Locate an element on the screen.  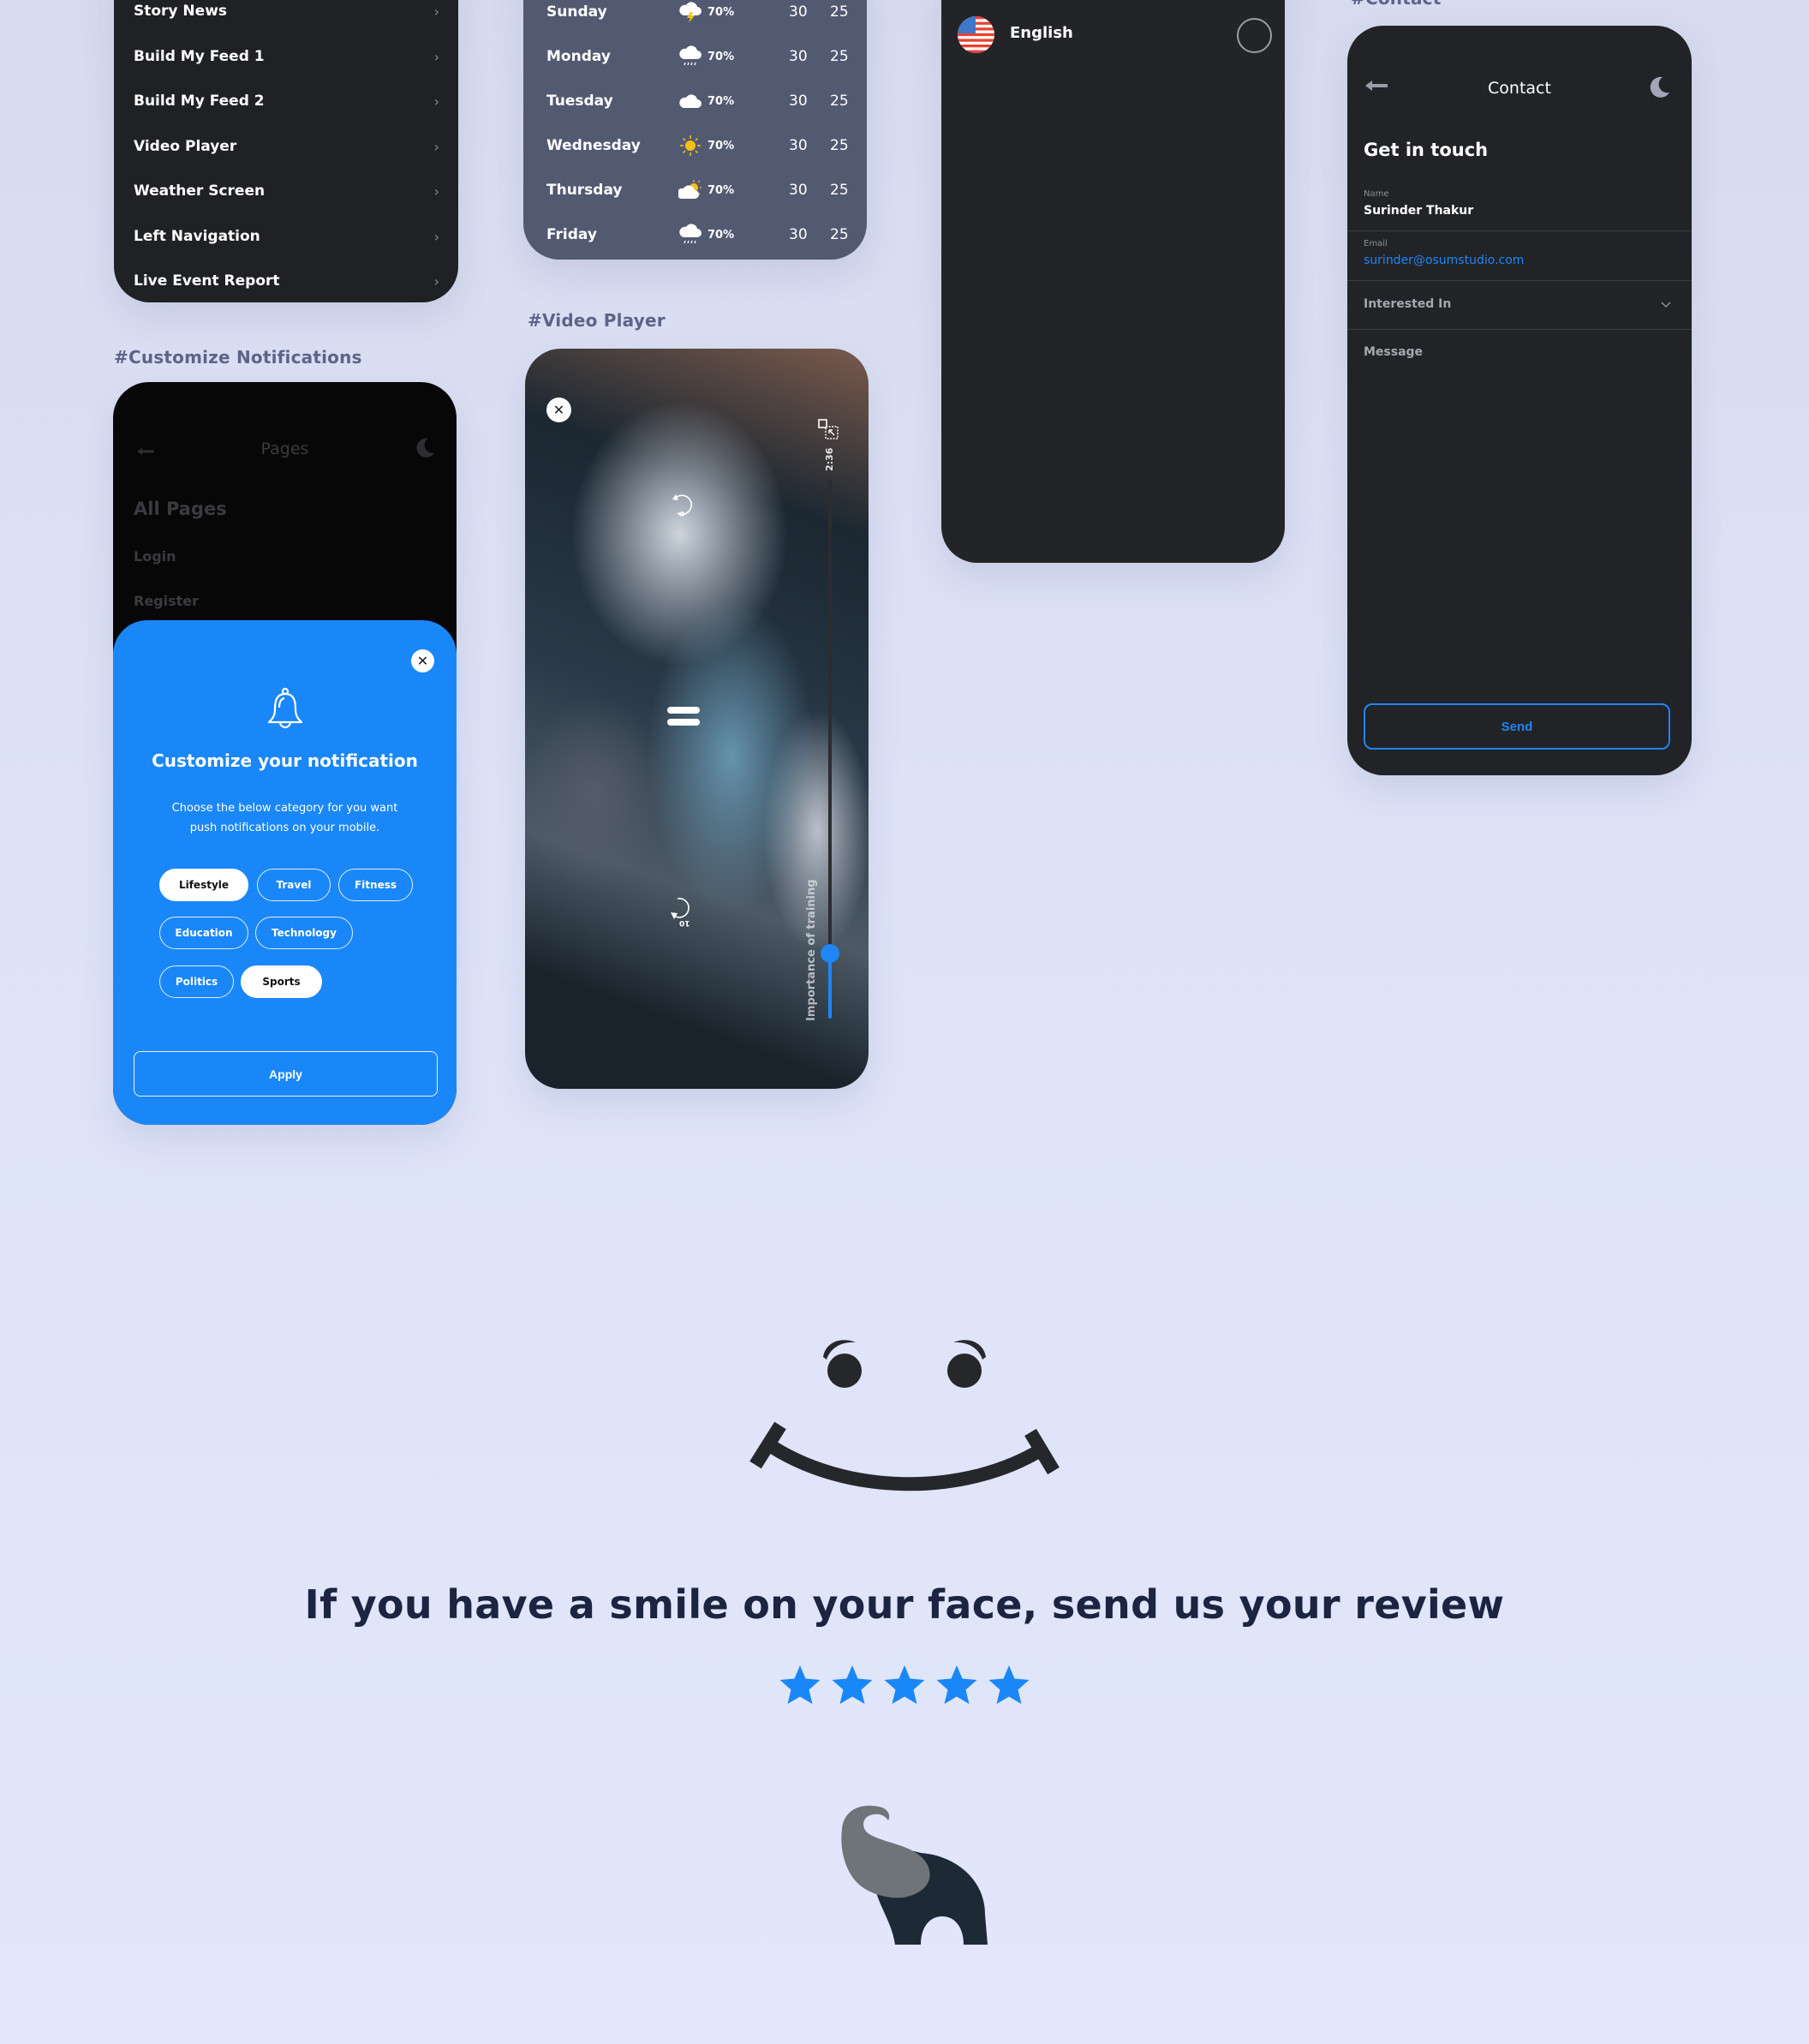
menu-item-live-event-report: Live Event Report › is located at coordinates (286, 280).